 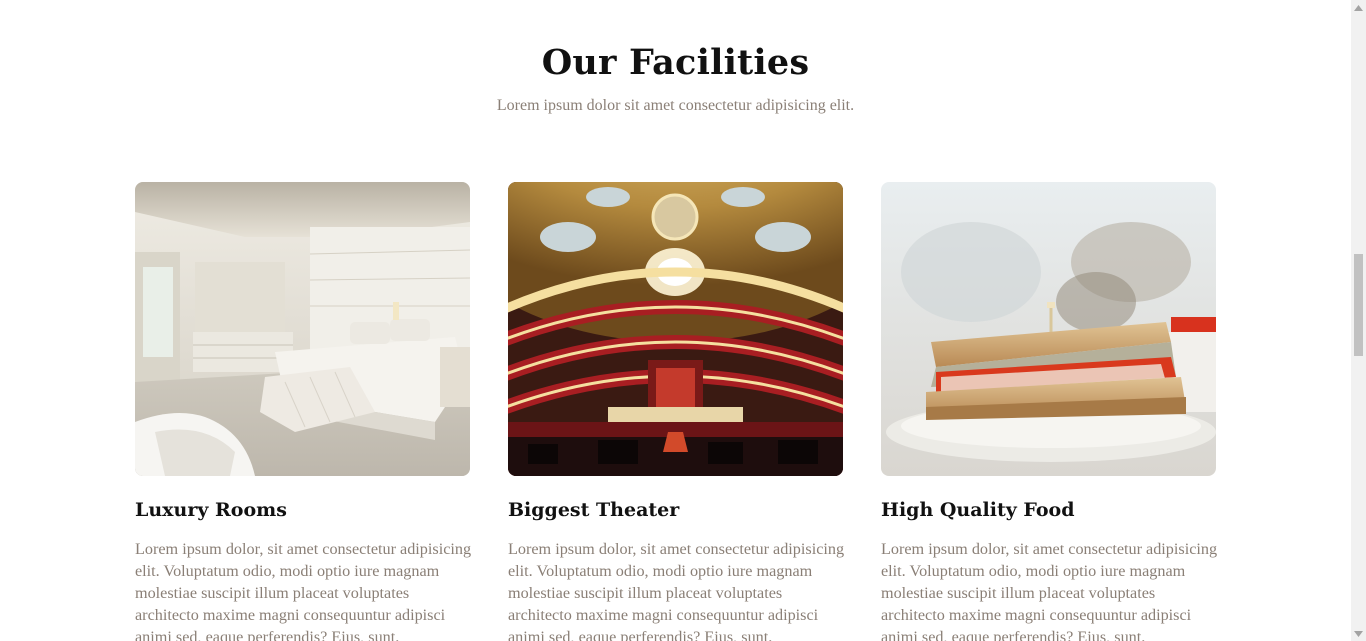 What do you see at coordinates (1358, 305) in the screenshot?
I see `scroll-thumb` at bounding box center [1358, 305].